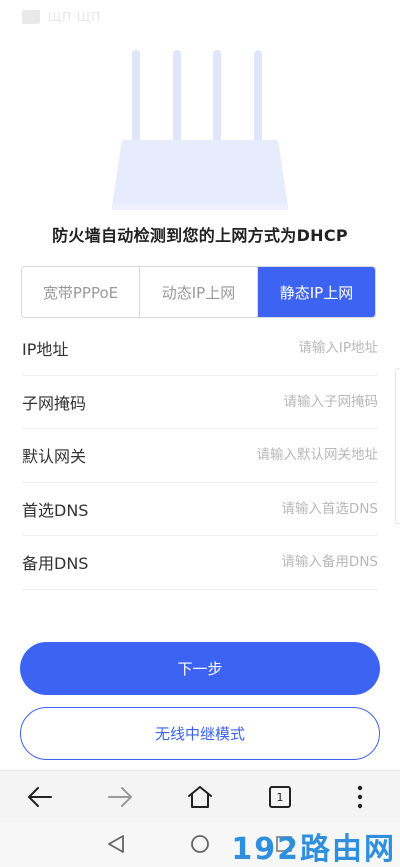  Describe the element at coordinates (268, 508) in the screenshot. I see `dns1-input` at that location.